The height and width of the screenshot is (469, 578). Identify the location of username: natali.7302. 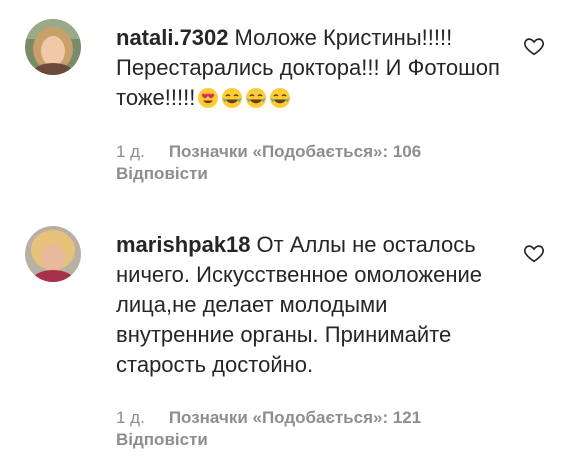
(172, 37).